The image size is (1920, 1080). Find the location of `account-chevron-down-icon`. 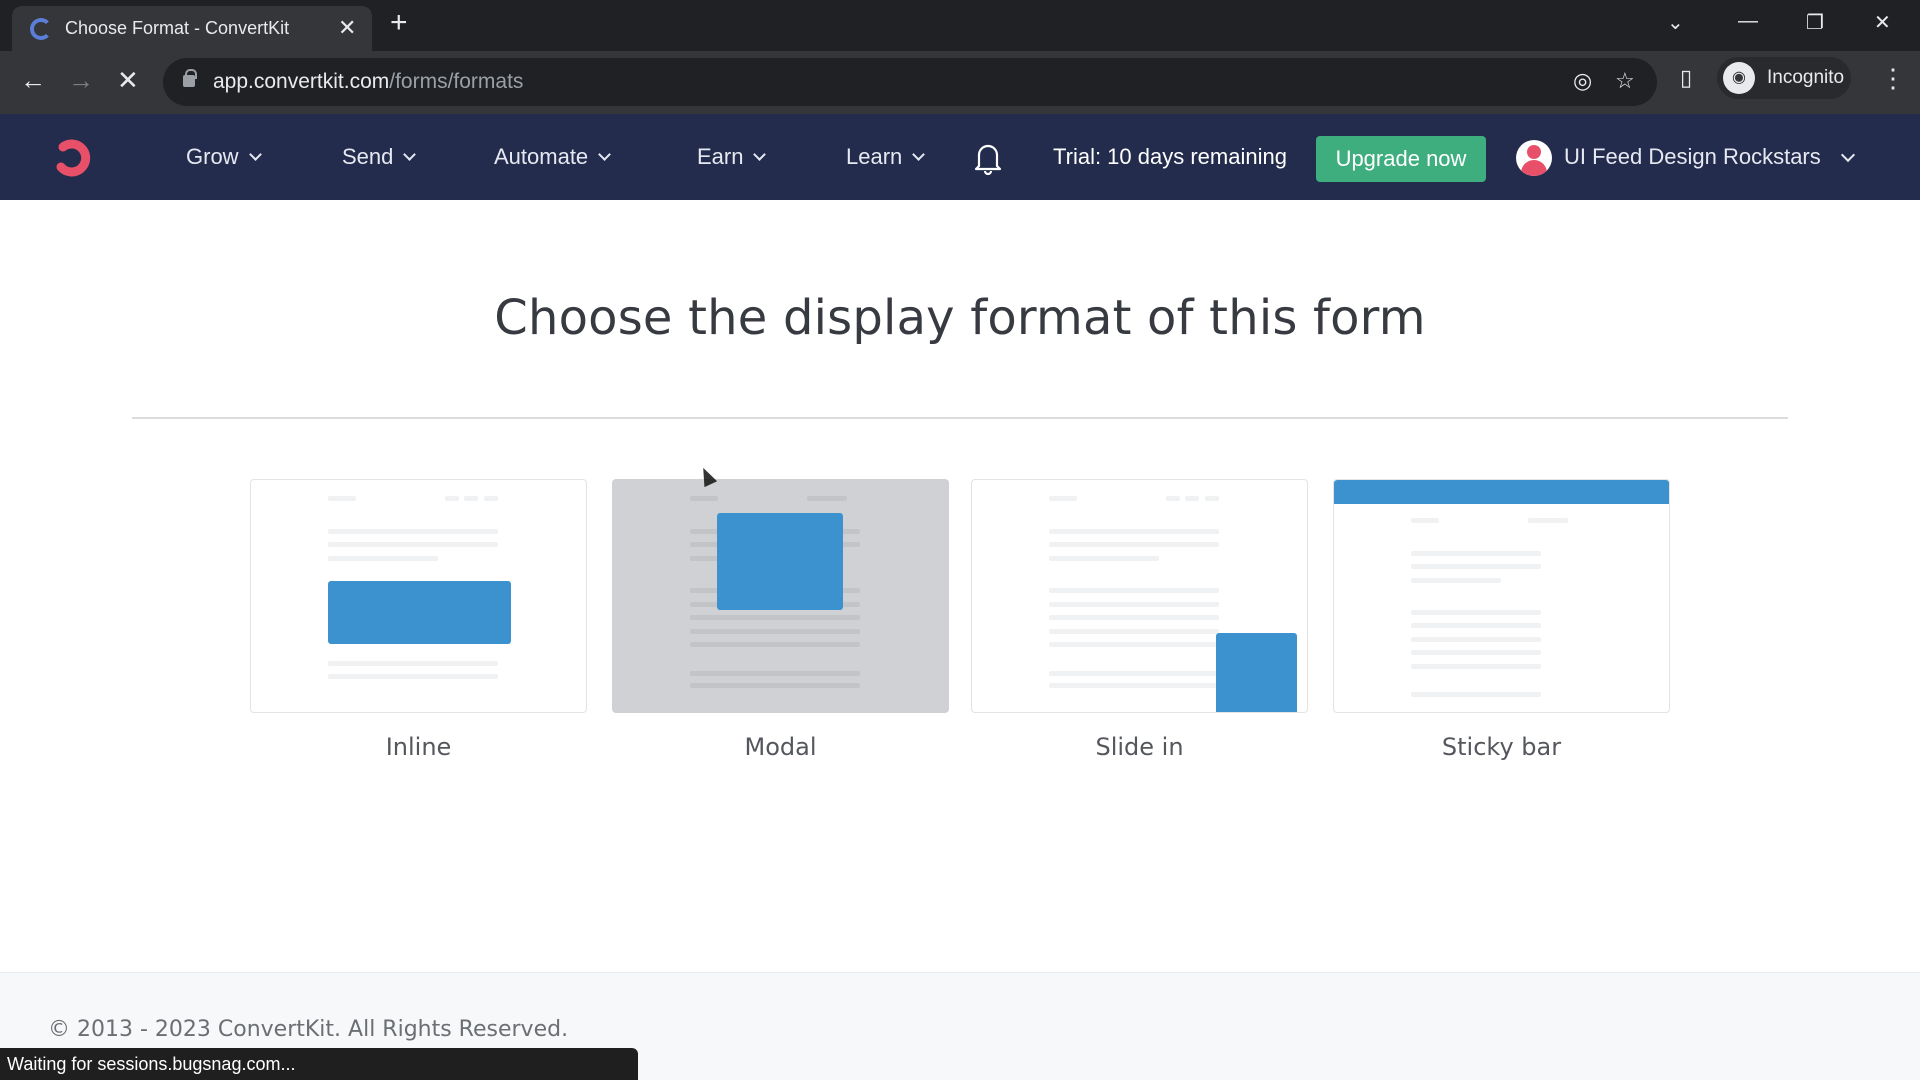

account-chevron-down-icon is located at coordinates (1848, 155).